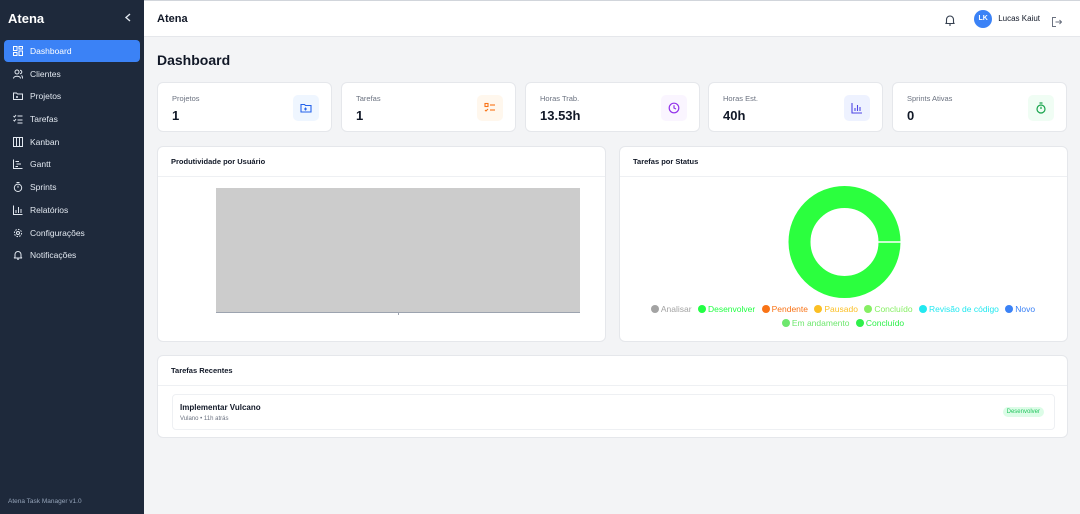  I want to click on stat-card-horas-trab: Horas Trab. 13.53h, so click(612, 107).